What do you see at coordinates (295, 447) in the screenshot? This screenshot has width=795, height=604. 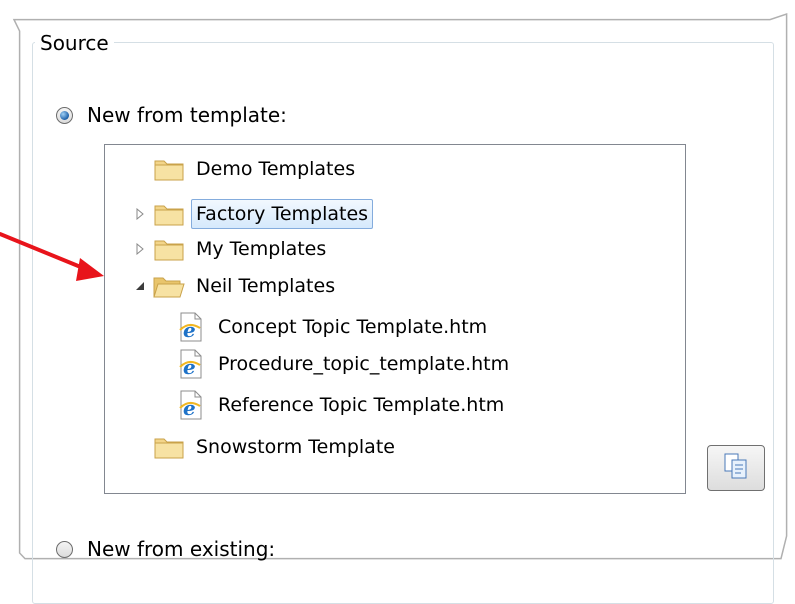 I see `tree-item-label: Snowstorm Template` at bounding box center [295, 447].